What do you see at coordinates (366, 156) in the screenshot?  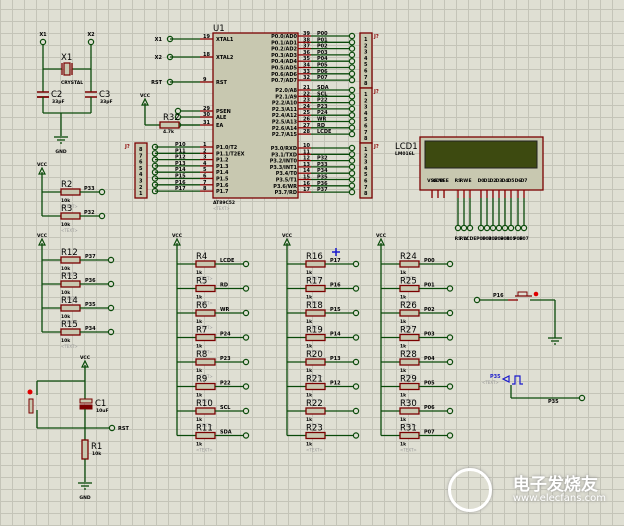 I see `connector-pin-number: 2` at bounding box center [366, 156].